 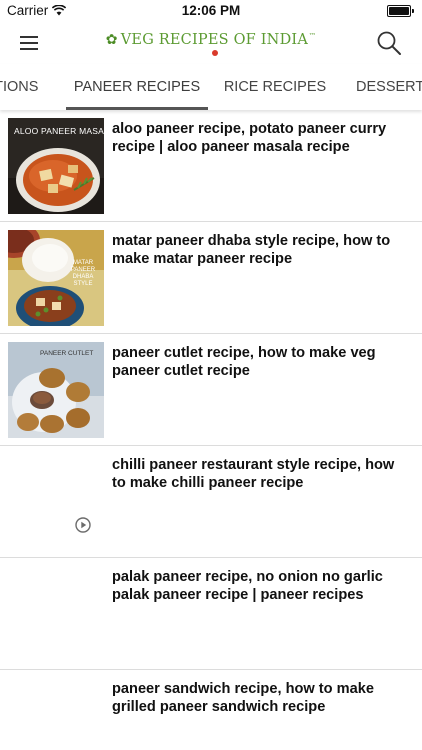 What do you see at coordinates (56, 390) in the screenshot?
I see `recipe-thumbnail: PANEER CUTLET` at bounding box center [56, 390].